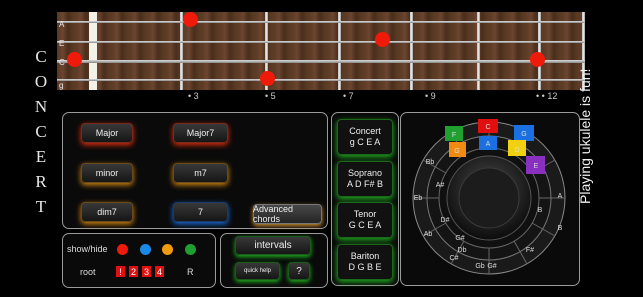 The height and width of the screenshot is (297, 643). I want to click on toggle-green, so click(190, 249).